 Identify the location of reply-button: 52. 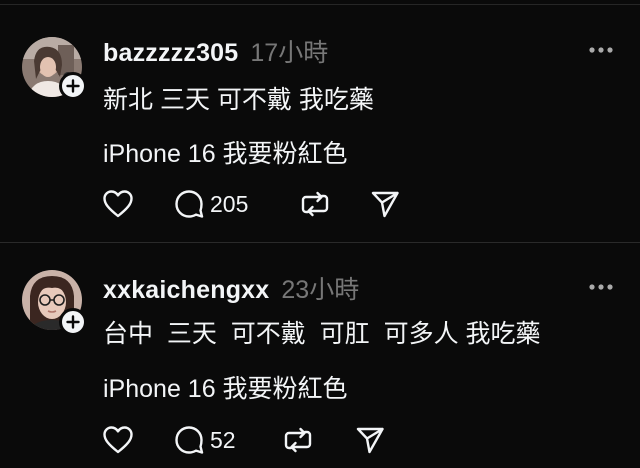
(205, 440).